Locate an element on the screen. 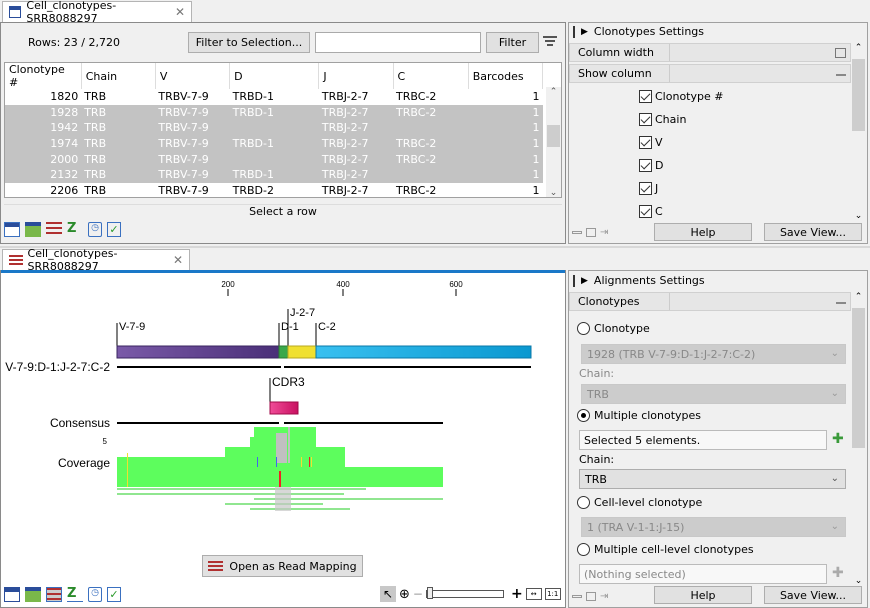 The width and height of the screenshot is (870, 608). clonotype-radio: Clonotype is located at coordinates (613, 328).